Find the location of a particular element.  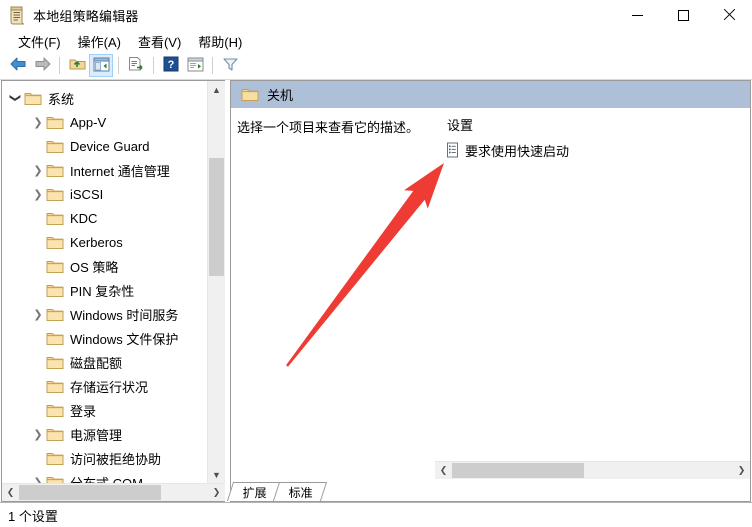

minimize-button is located at coordinates (637, 15).